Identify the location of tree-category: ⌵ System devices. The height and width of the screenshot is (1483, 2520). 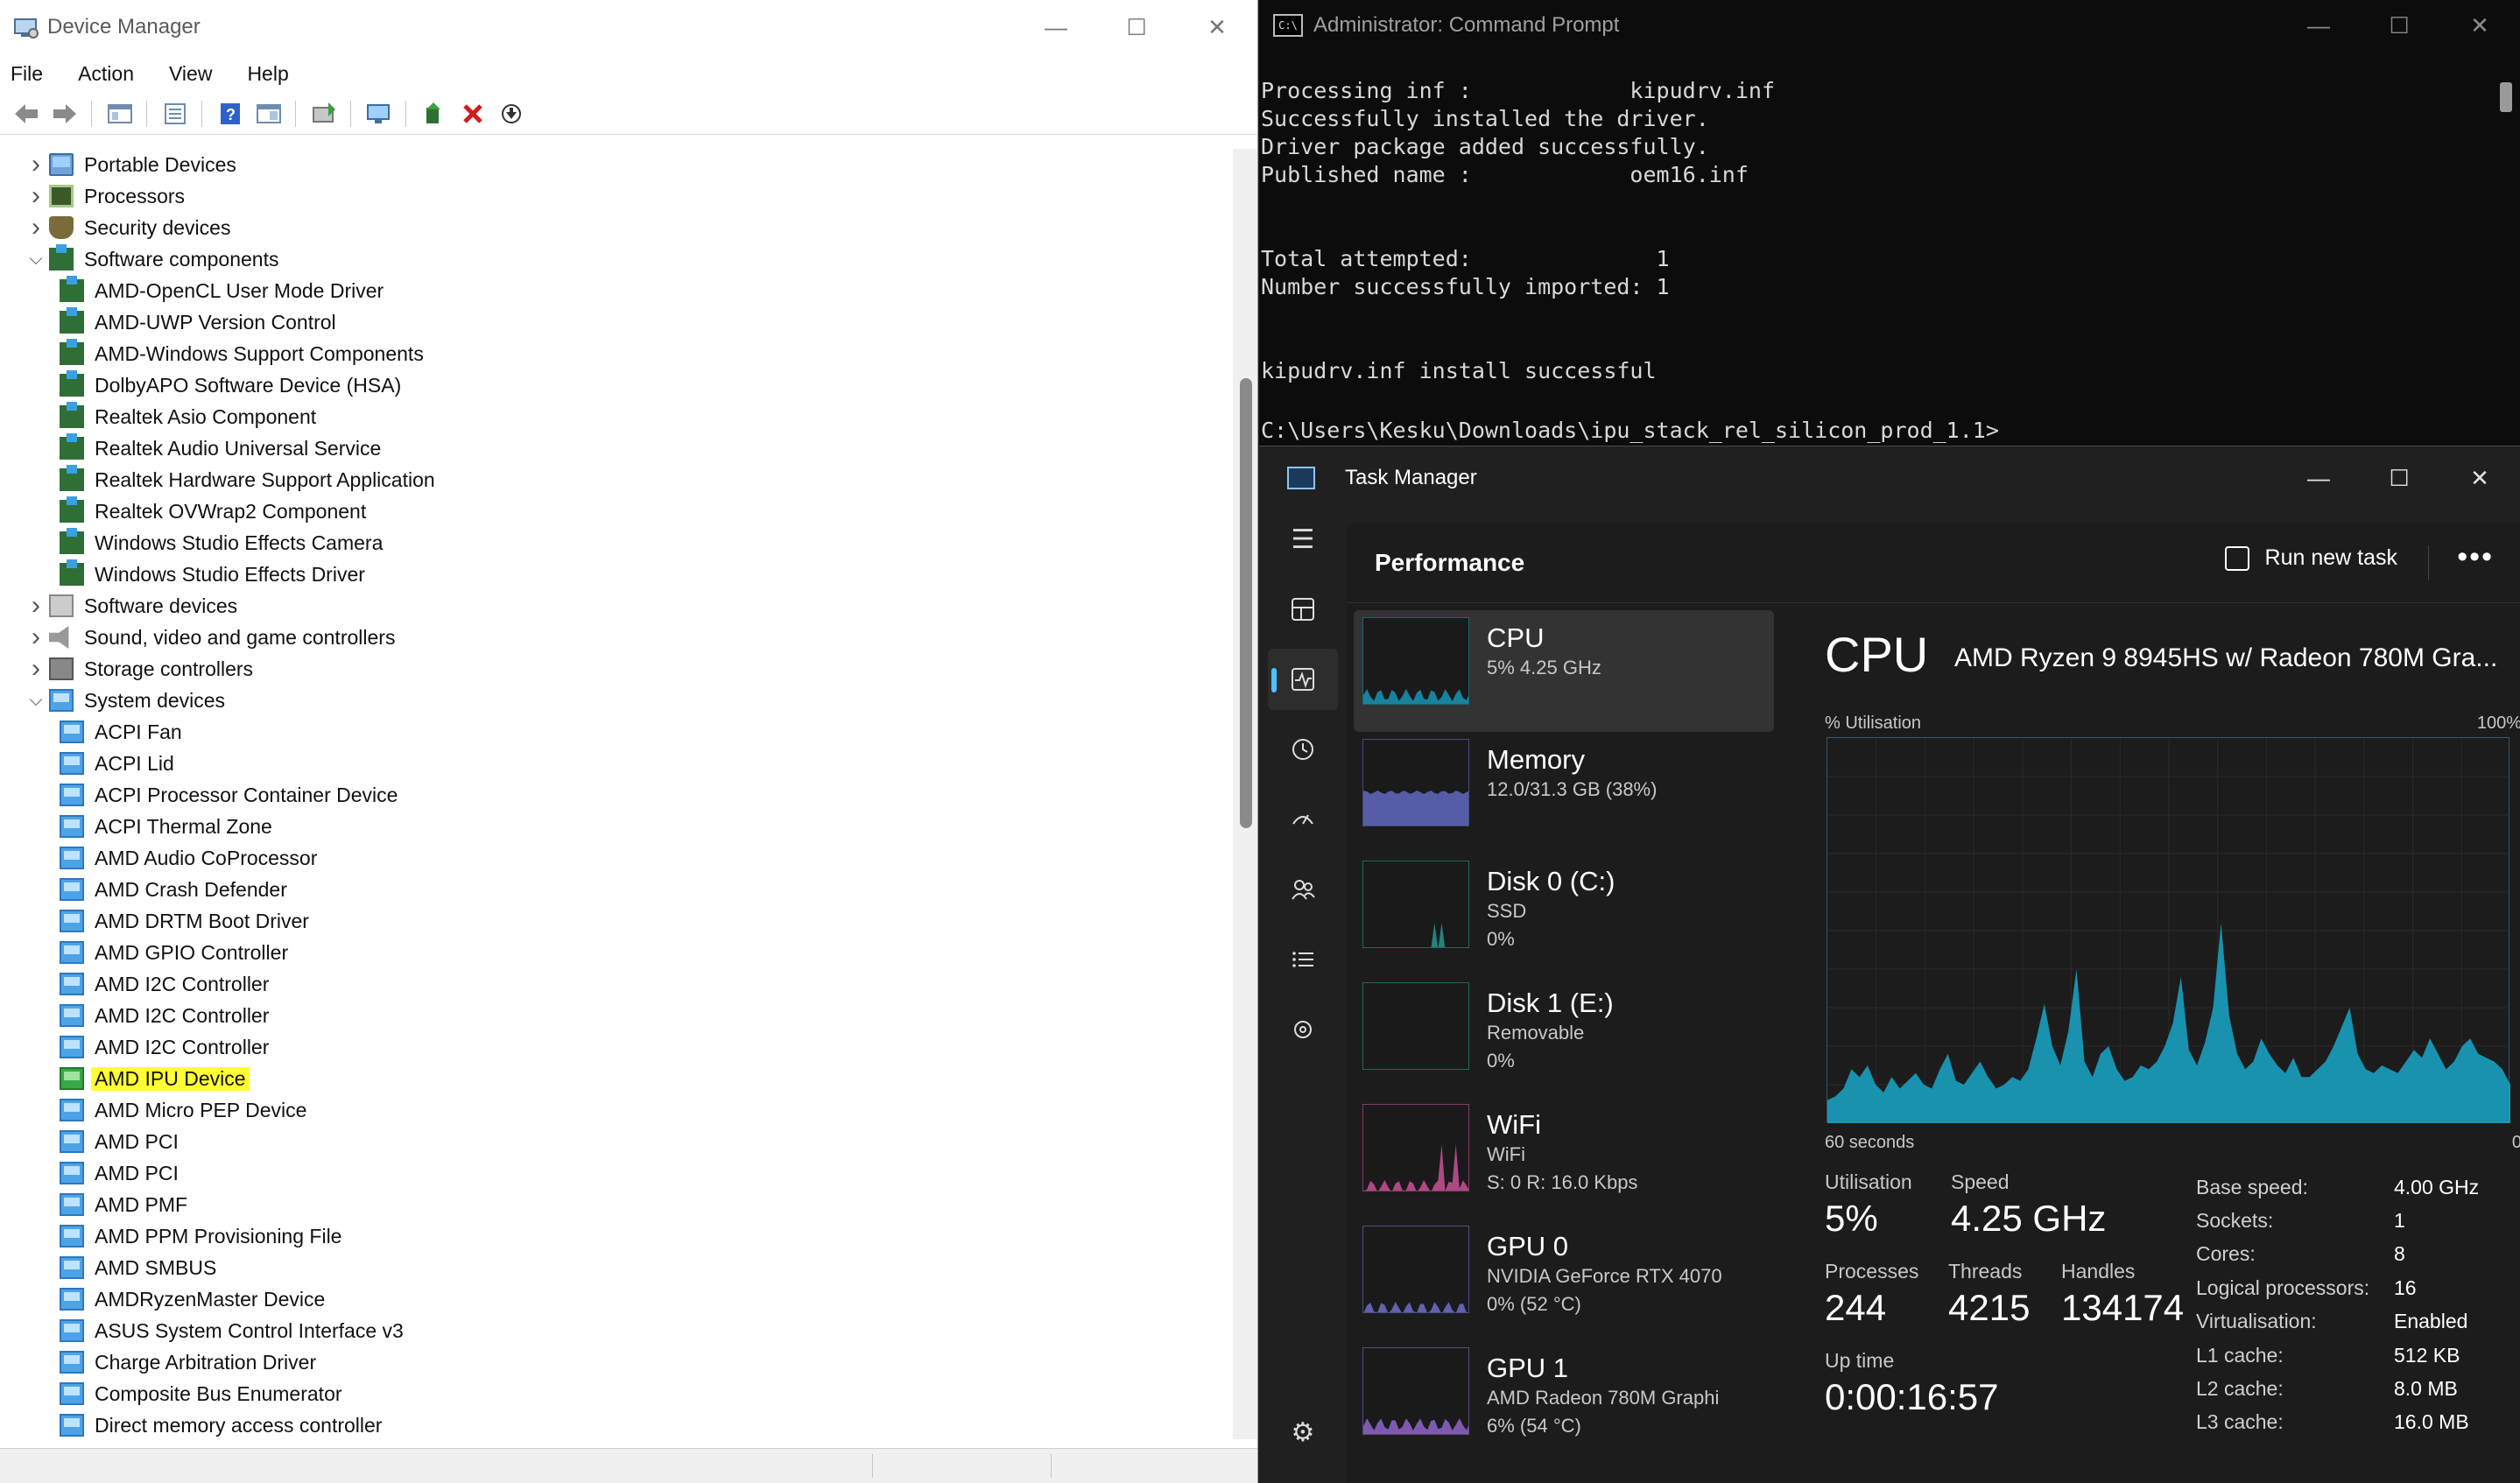
(618, 700).